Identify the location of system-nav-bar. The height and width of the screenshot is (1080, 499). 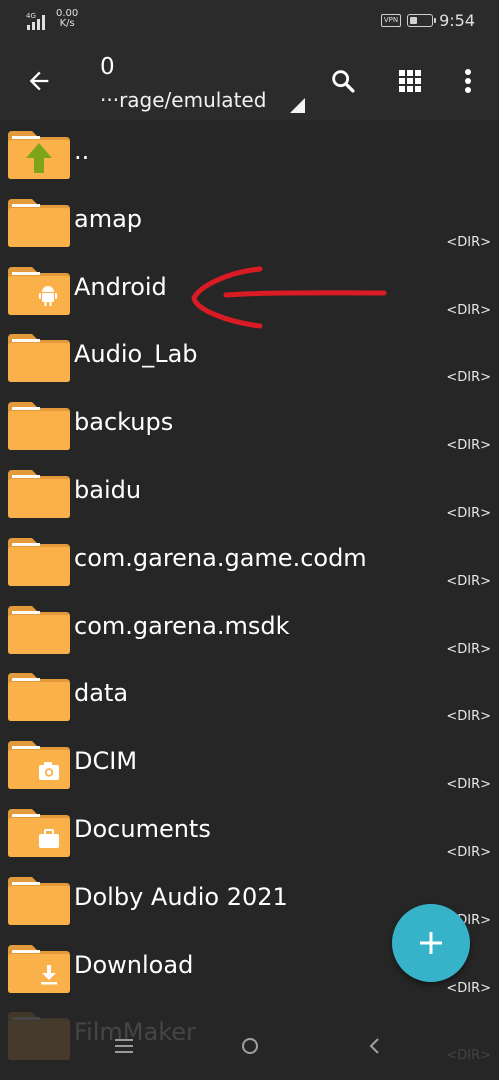
(249, 1046).